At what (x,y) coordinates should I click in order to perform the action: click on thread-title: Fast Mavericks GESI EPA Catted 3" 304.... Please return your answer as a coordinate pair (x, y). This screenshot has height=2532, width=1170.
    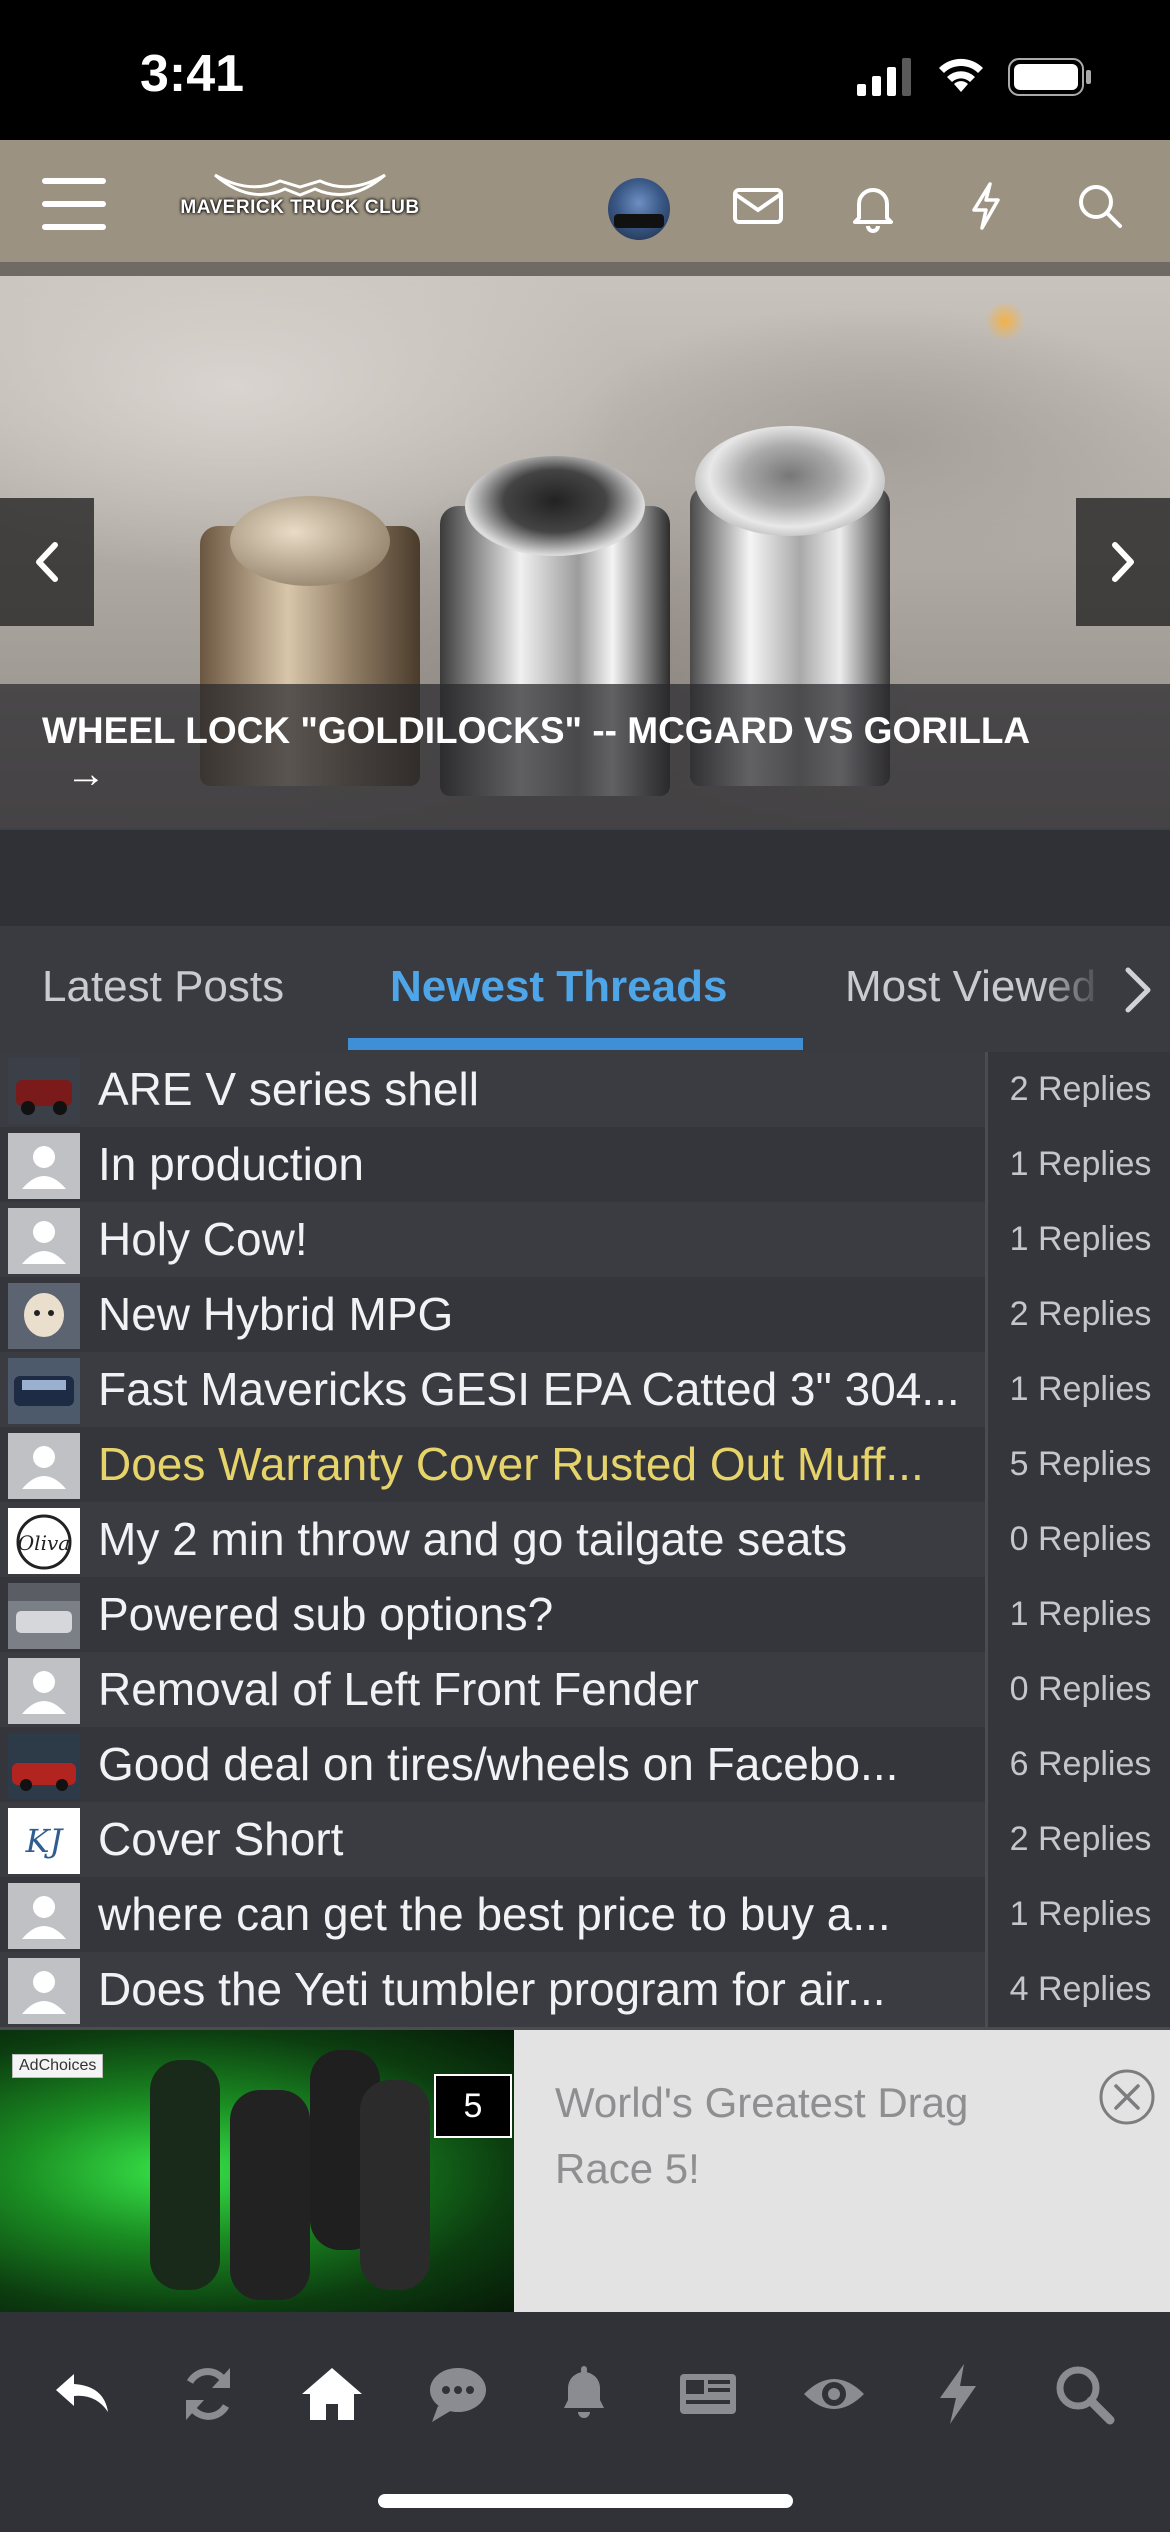
    Looking at the image, I should click on (538, 1389).